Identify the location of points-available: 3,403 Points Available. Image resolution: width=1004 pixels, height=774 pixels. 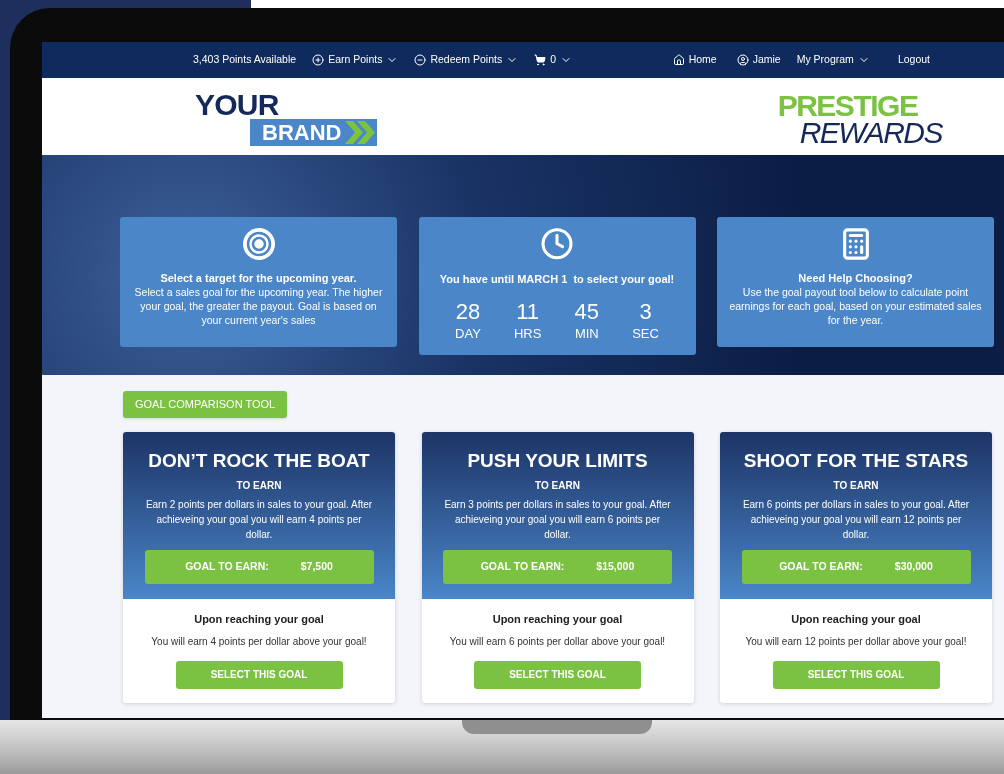
(245, 60).